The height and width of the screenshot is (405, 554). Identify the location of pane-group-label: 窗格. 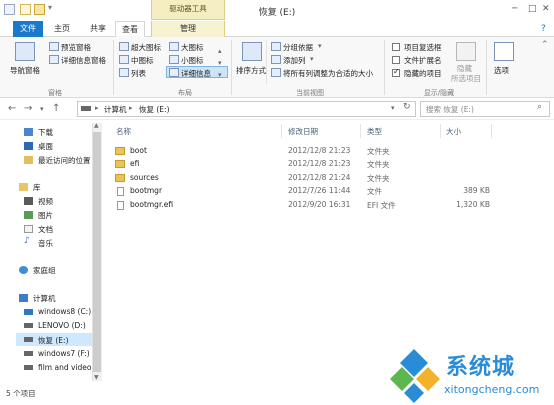
(55, 93).